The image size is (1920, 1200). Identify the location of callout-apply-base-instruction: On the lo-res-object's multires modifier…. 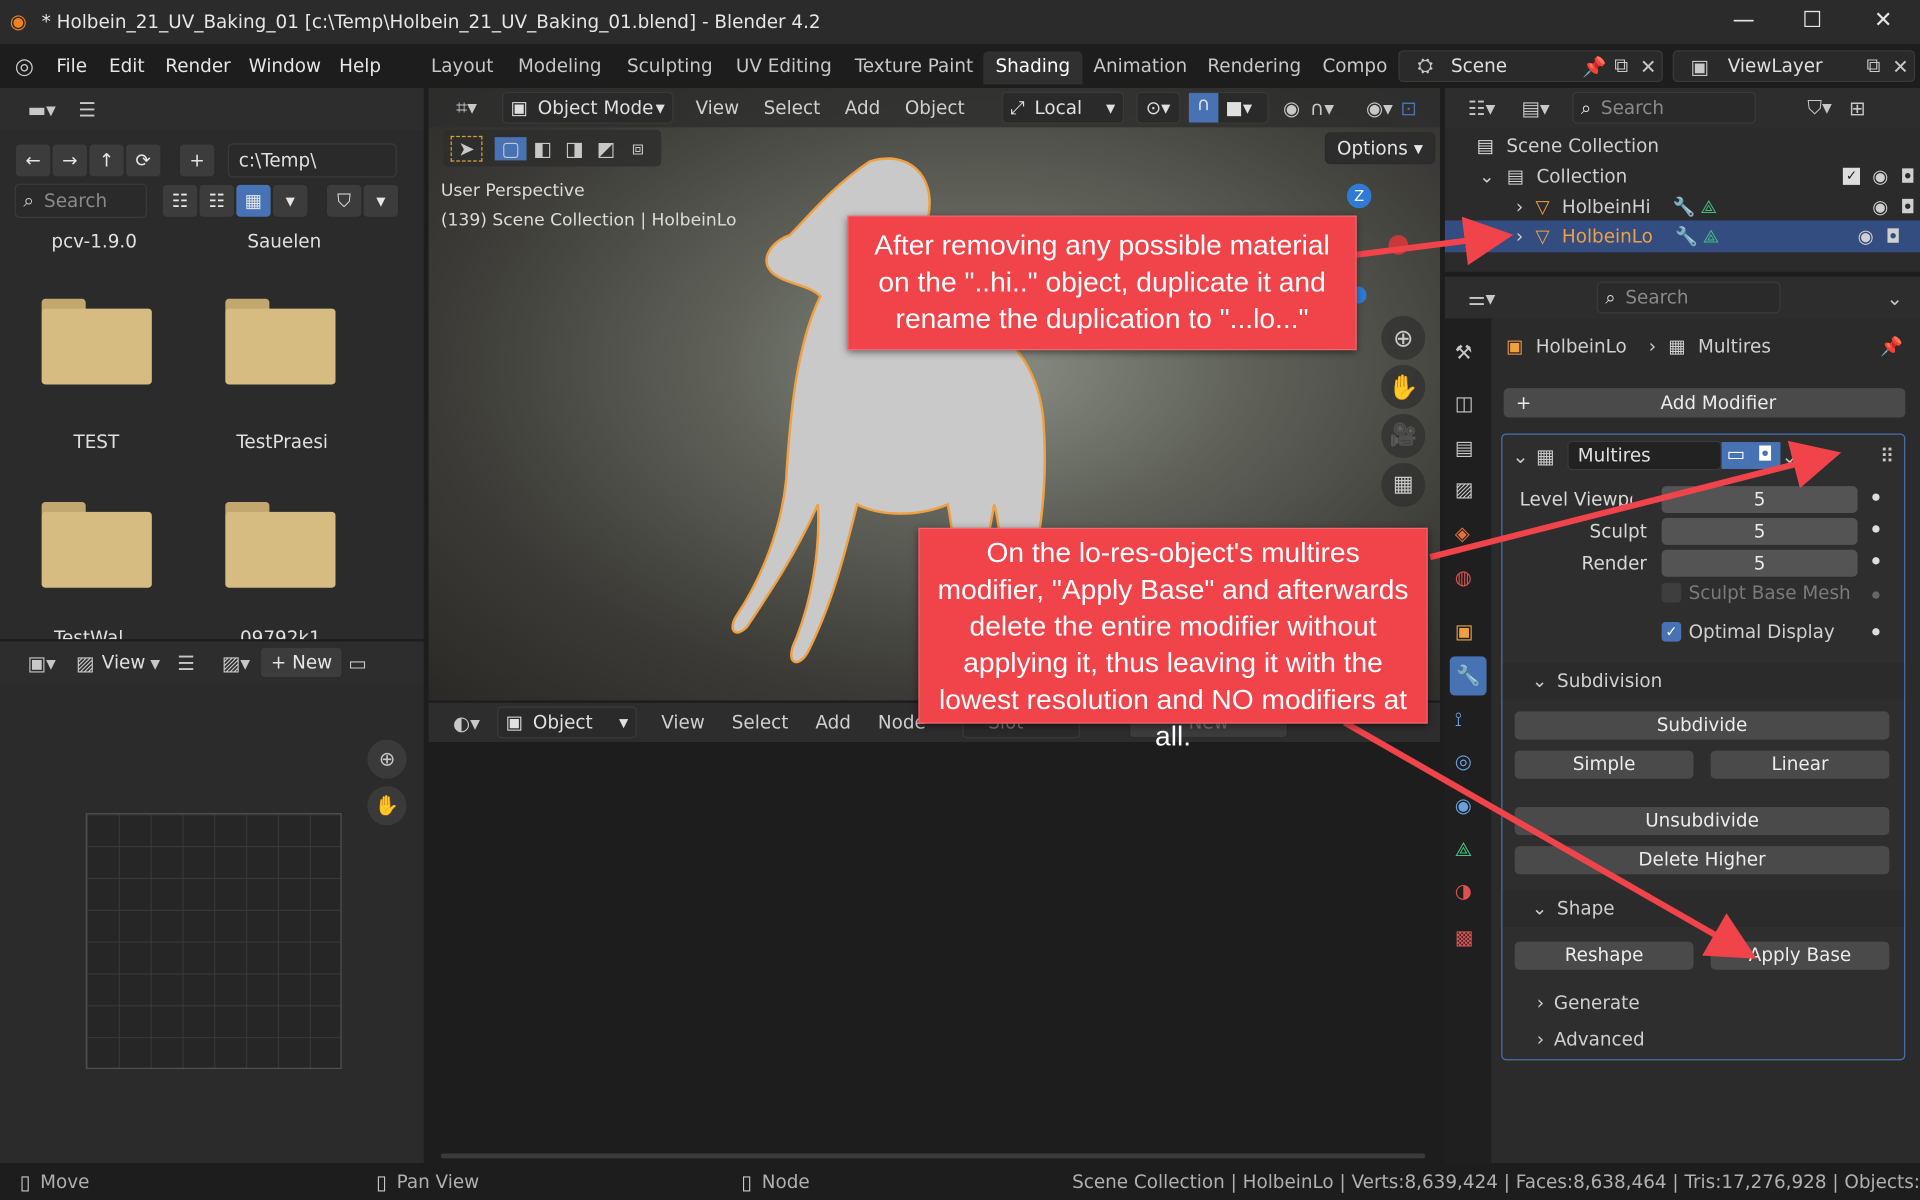
(1173, 639).